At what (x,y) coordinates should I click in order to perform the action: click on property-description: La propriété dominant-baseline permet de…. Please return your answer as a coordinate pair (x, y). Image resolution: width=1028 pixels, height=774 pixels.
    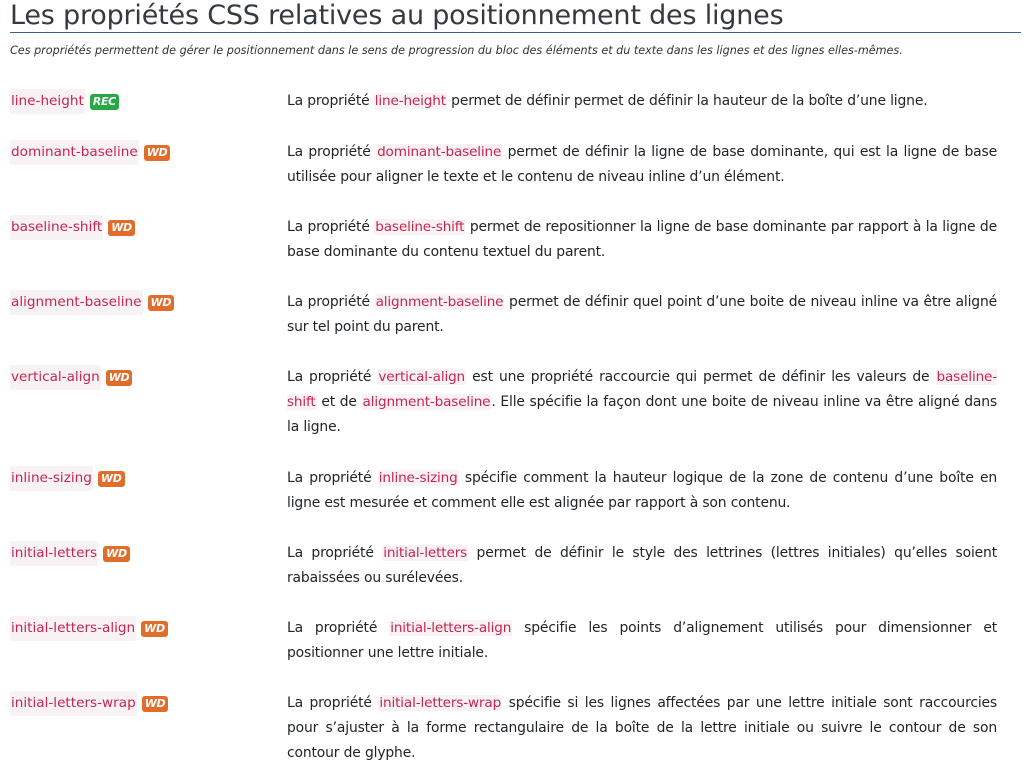
    Looking at the image, I should click on (642, 165).